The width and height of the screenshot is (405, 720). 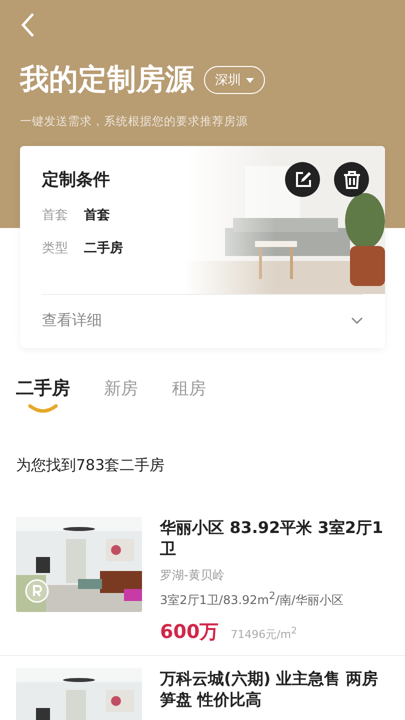 What do you see at coordinates (55, 215) in the screenshot?
I see `condition-label: 首套` at bounding box center [55, 215].